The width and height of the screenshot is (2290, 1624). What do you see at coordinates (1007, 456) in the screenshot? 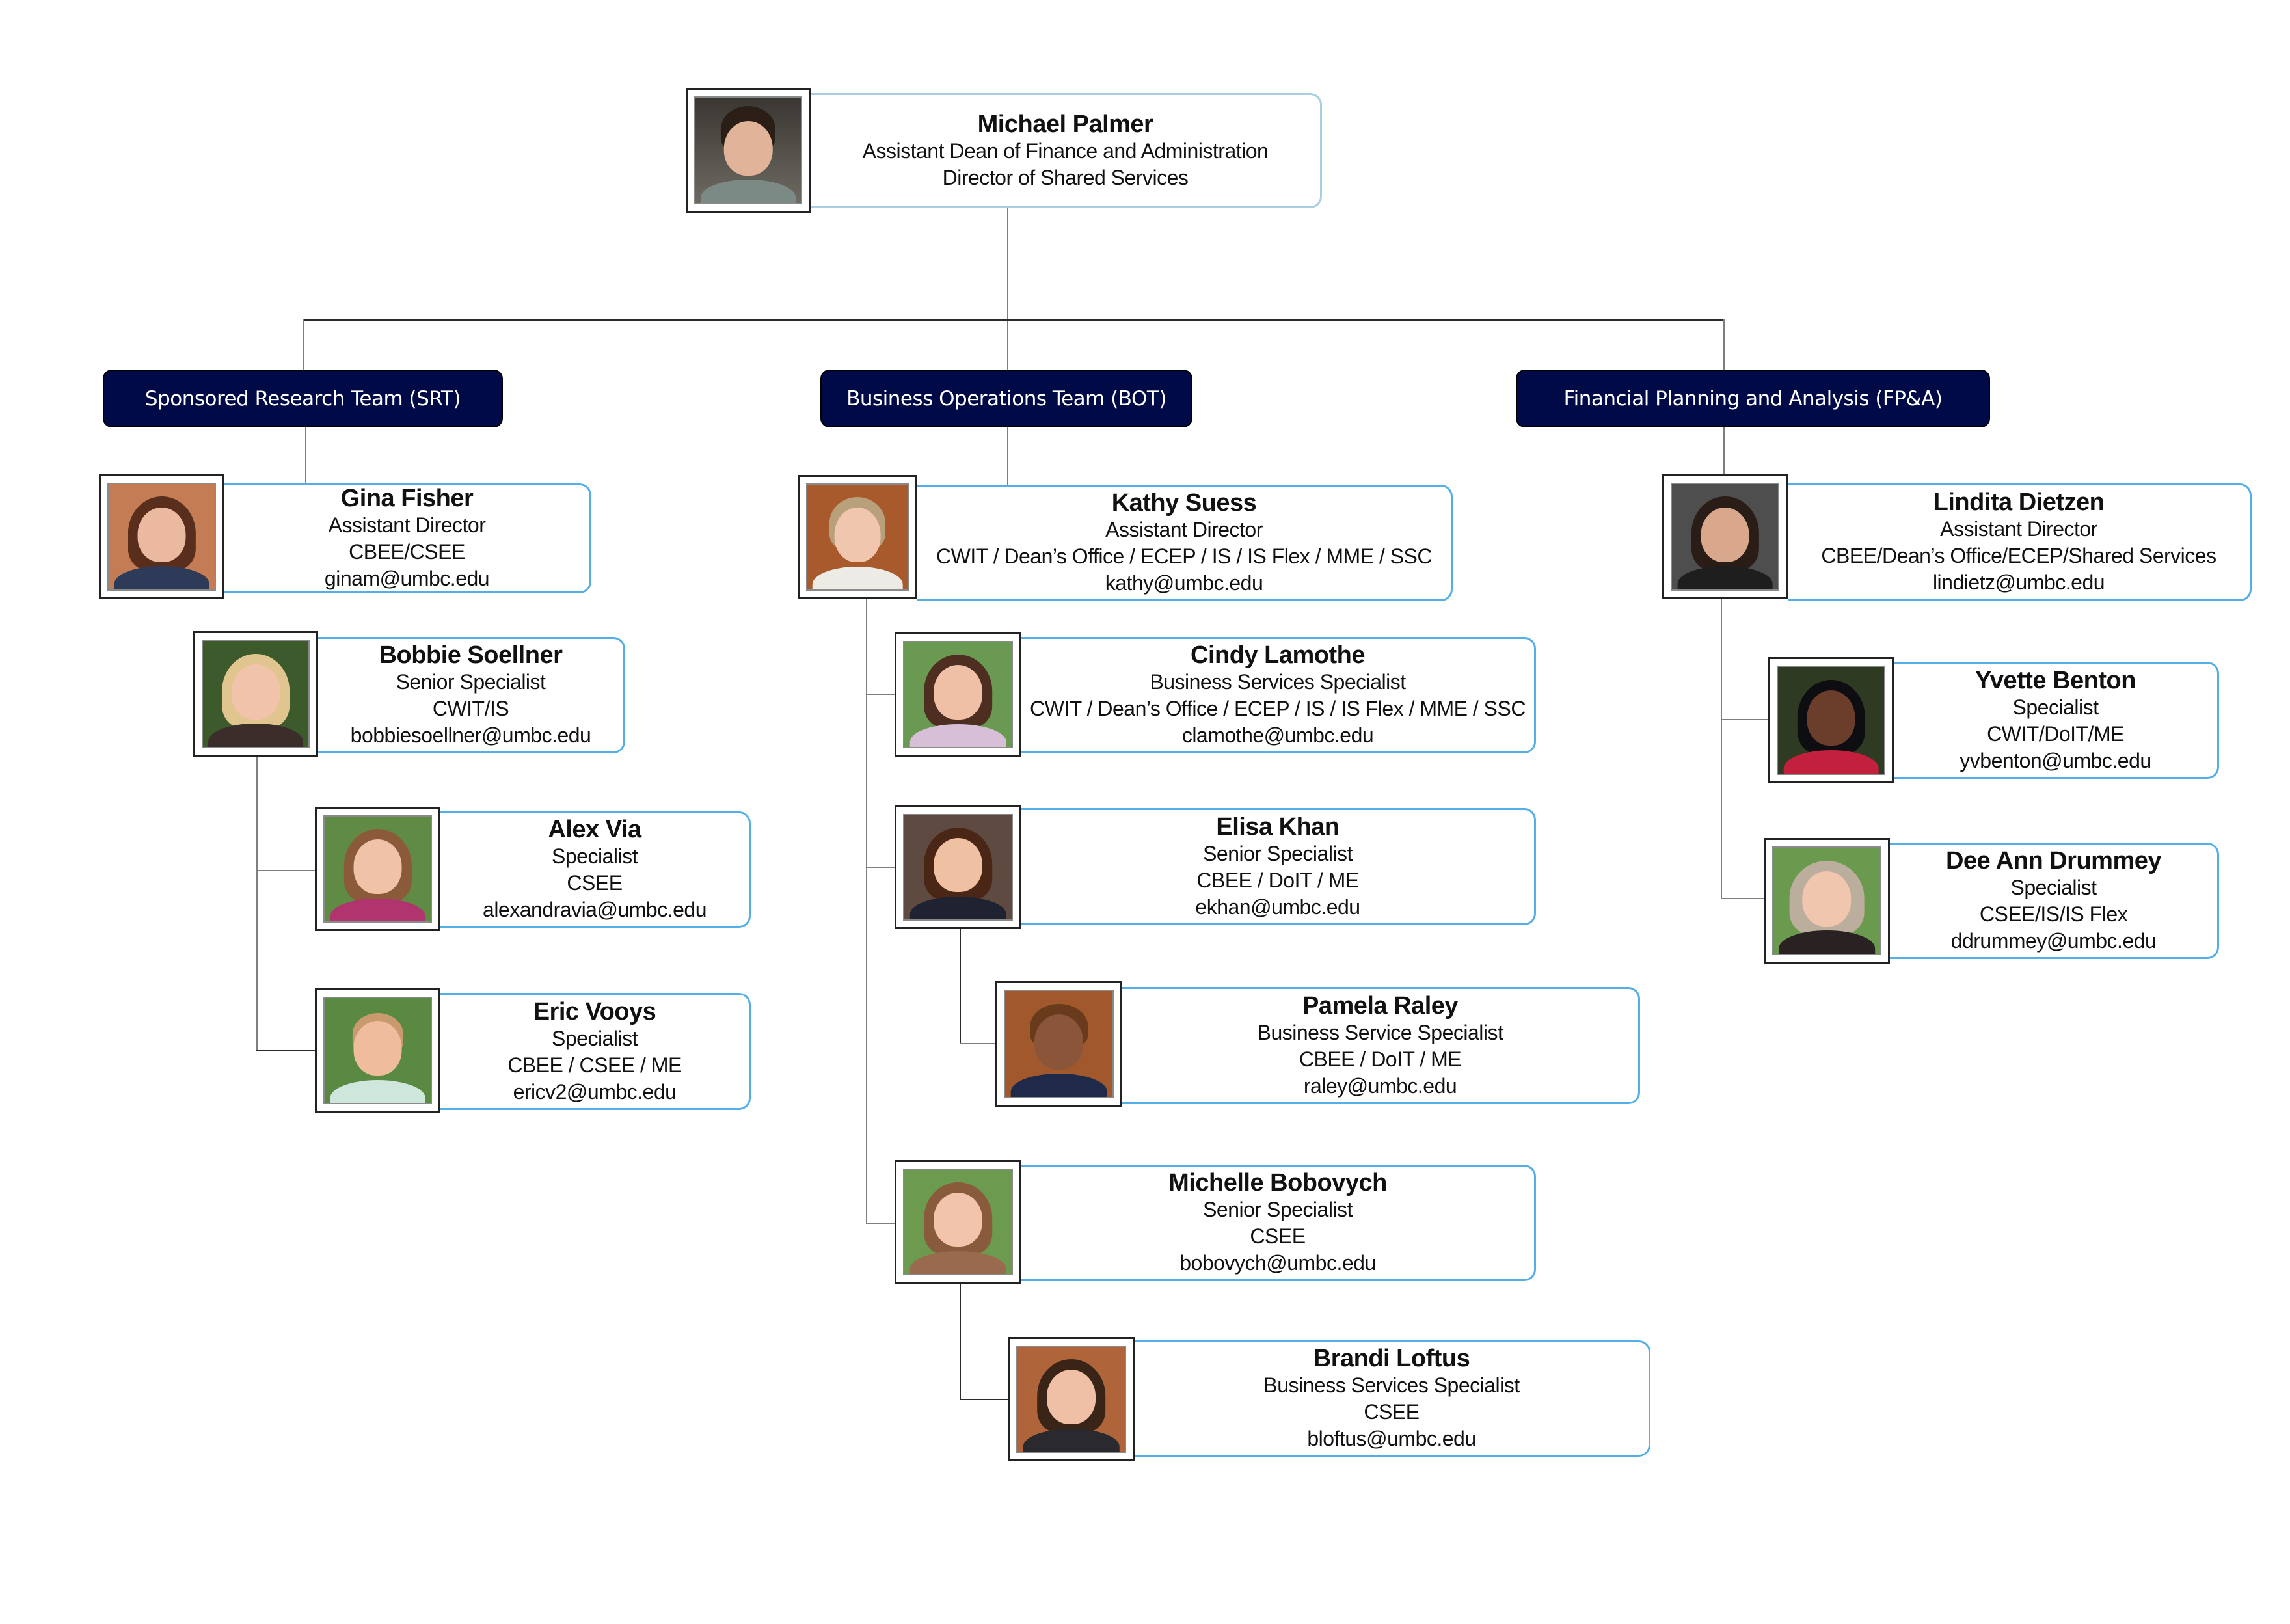
I see `connector-bot-kathy` at bounding box center [1007, 456].